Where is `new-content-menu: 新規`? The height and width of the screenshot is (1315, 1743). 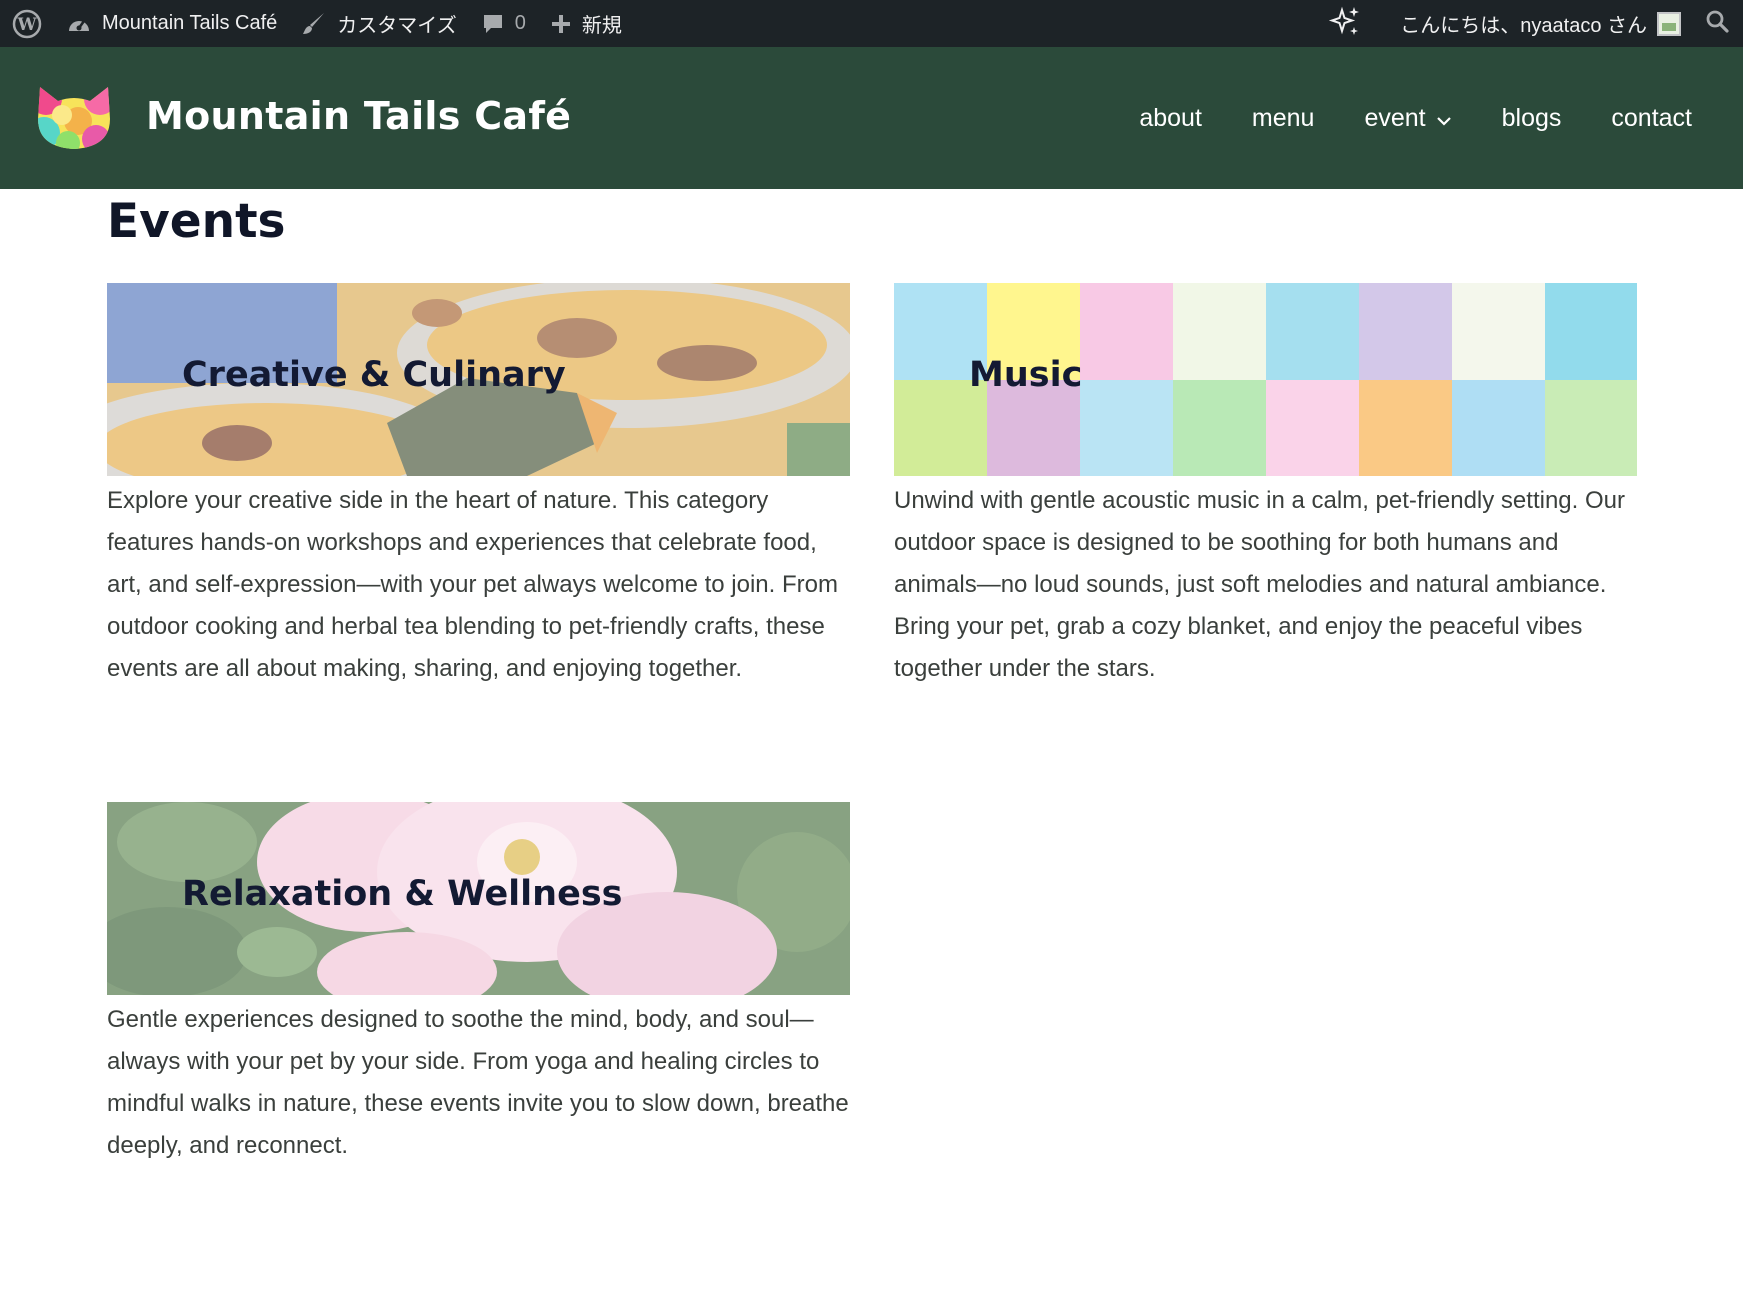 new-content-menu: 新規 is located at coordinates (586, 23).